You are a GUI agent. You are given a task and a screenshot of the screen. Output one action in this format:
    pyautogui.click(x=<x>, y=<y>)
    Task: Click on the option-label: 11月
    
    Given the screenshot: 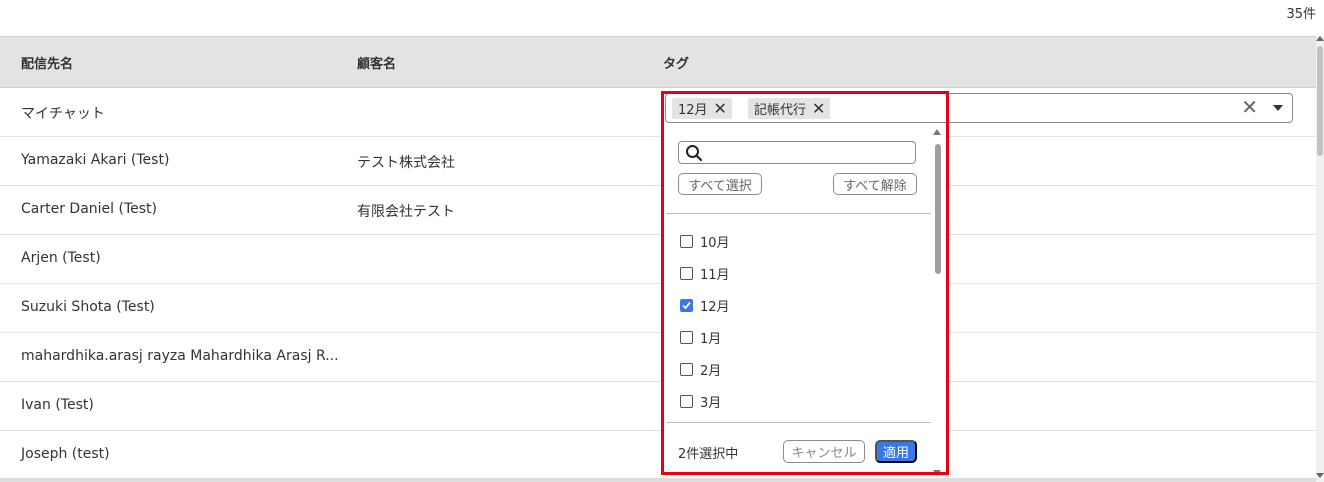 What is the action you would take?
    pyautogui.click(x=715, y=275)
    